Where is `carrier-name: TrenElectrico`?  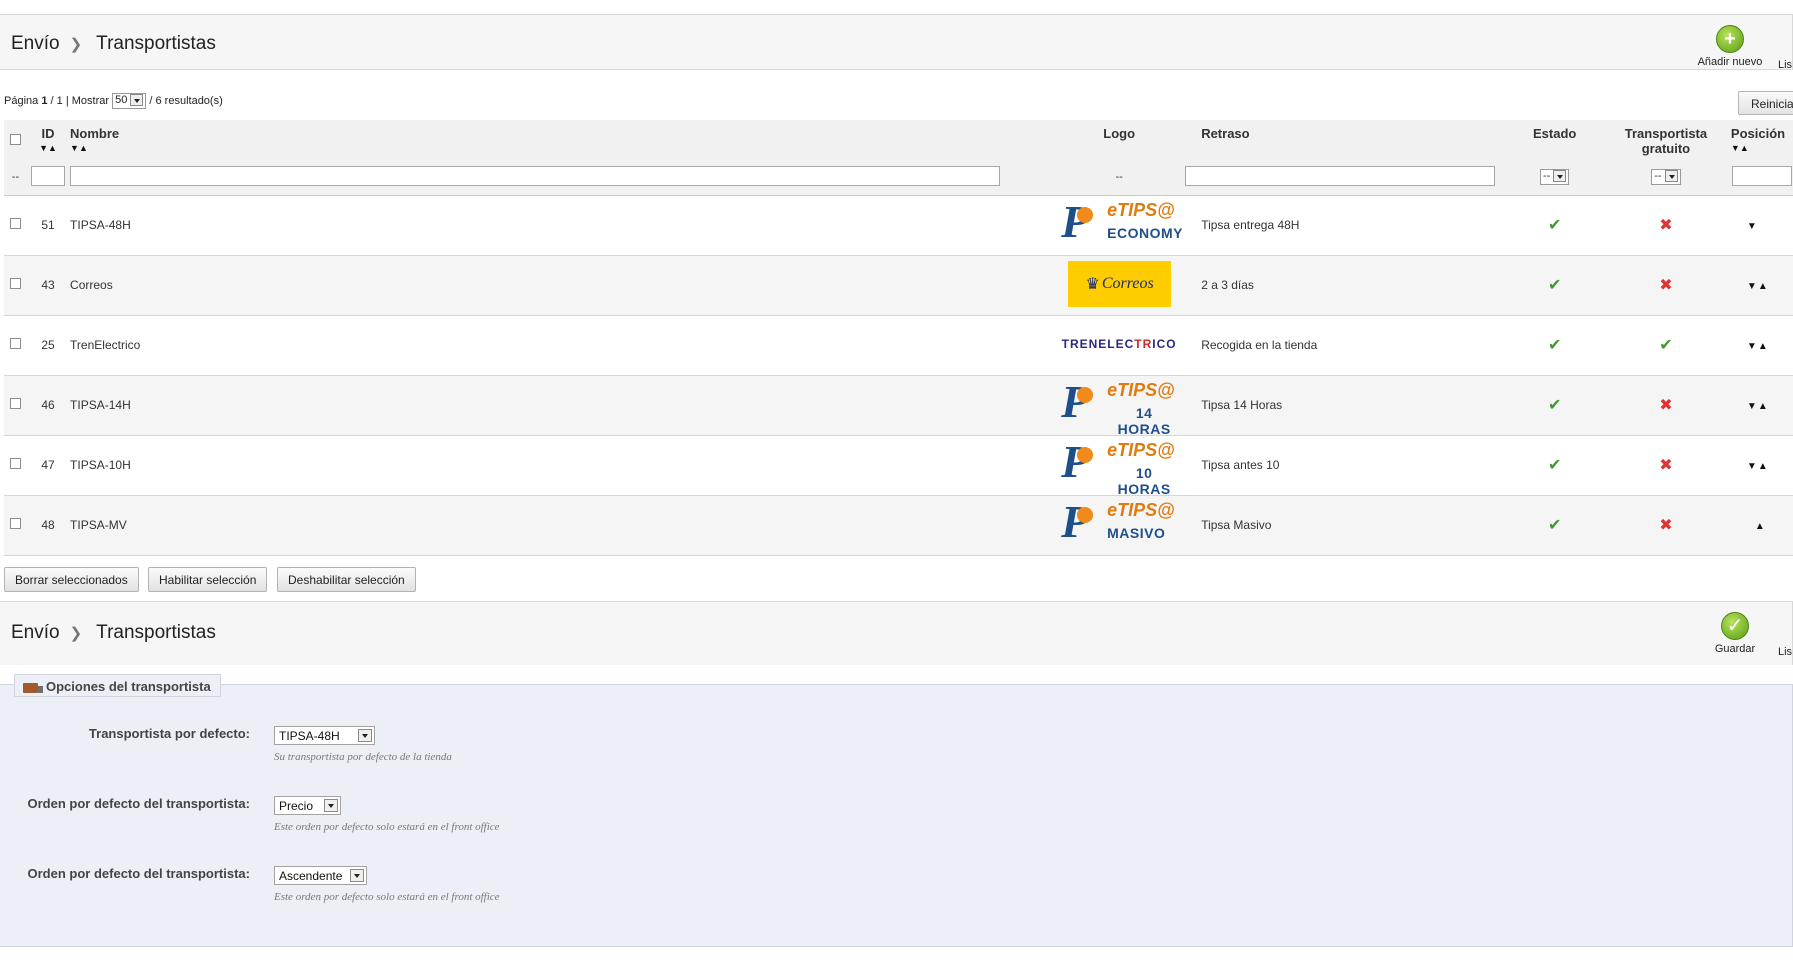 carrier-name: TrenElectrico is located at coordinates (561, 345).